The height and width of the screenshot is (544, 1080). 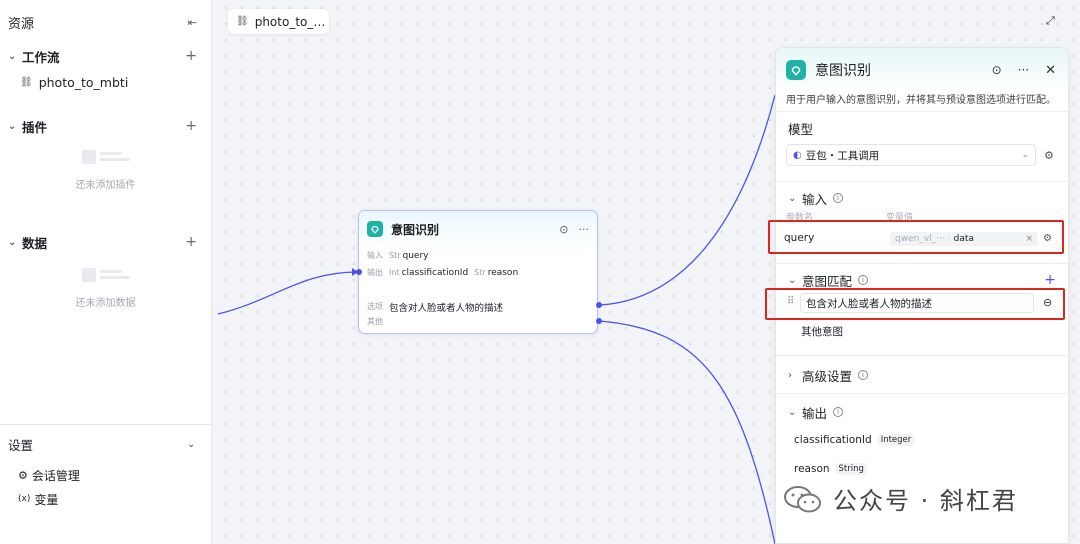 I want to click on model-section: 模型 ◐ 豆包・工具调用 ⌄ ⚙, so click(x=922, y=147).